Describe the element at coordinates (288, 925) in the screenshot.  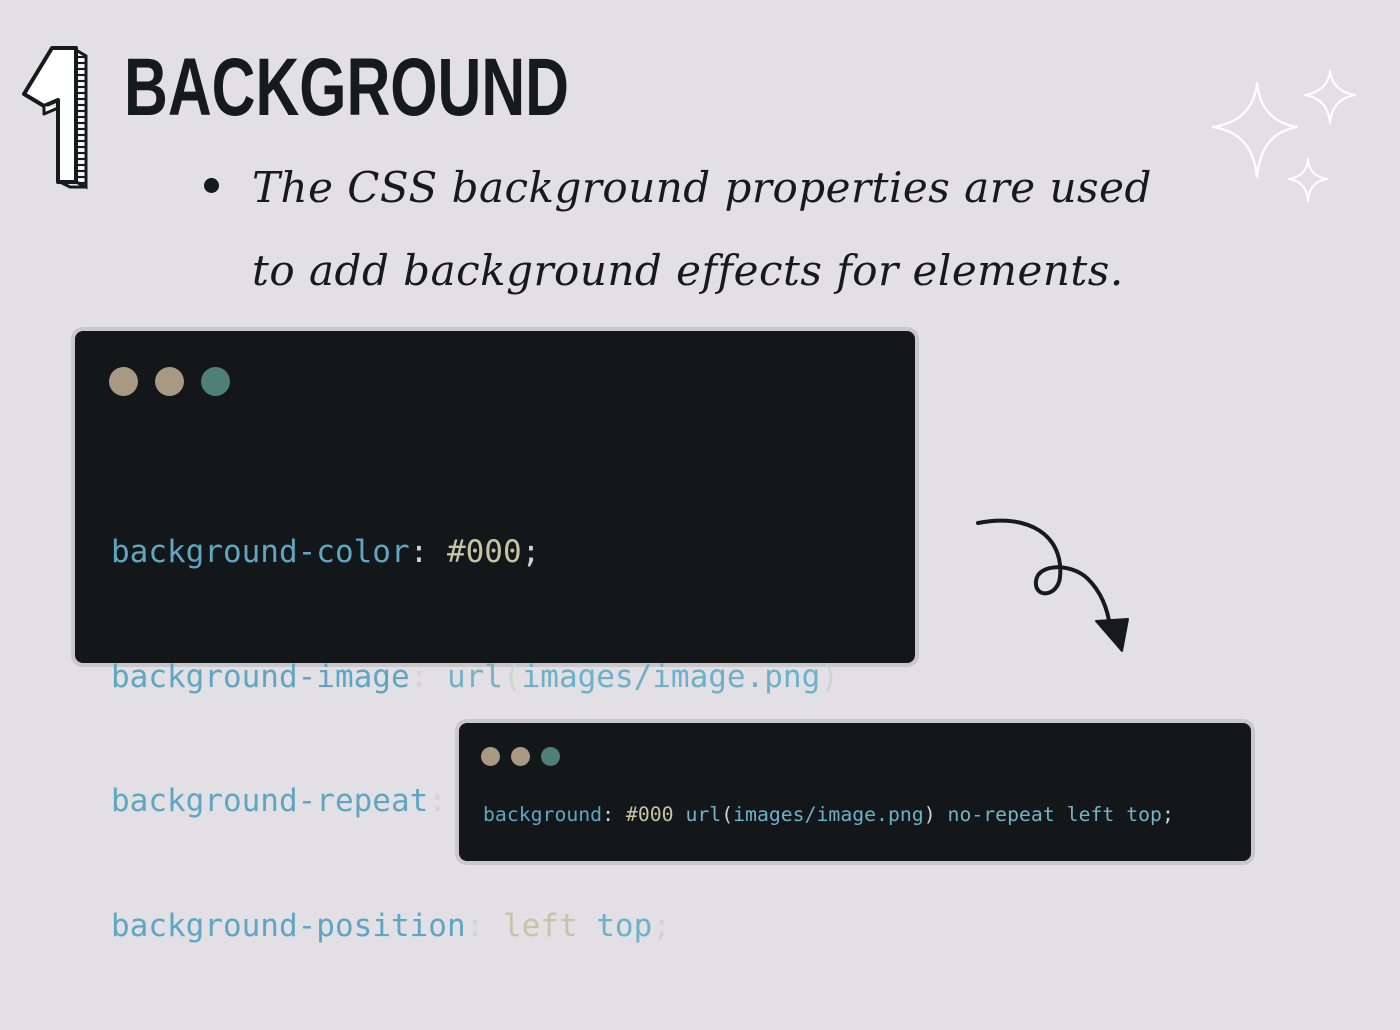
I see `code-property: background-position` at that location.